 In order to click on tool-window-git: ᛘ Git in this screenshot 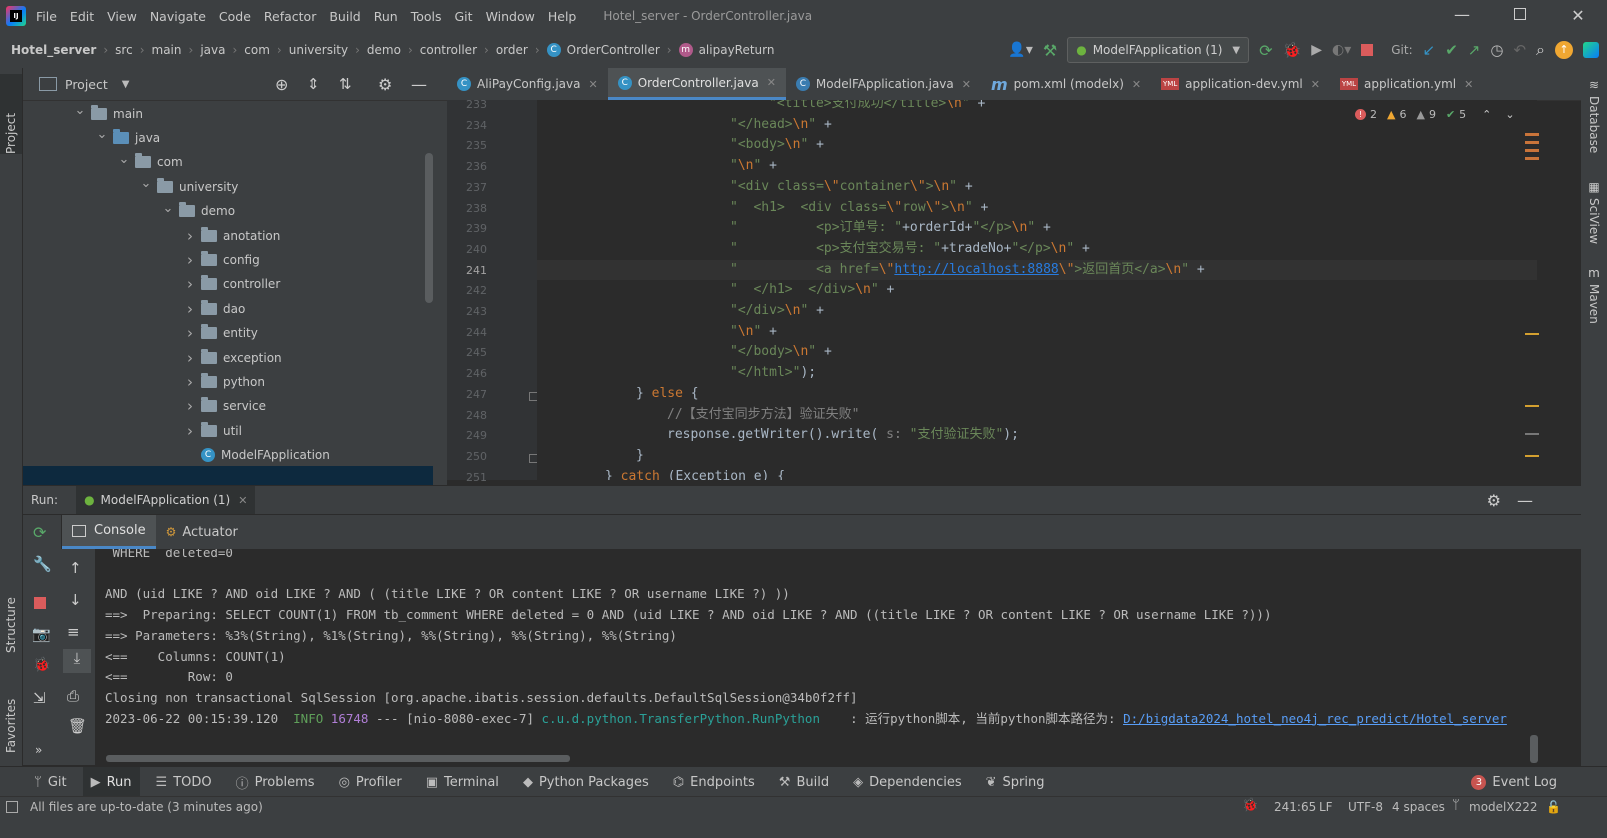, I will do `click(50, 782)`.